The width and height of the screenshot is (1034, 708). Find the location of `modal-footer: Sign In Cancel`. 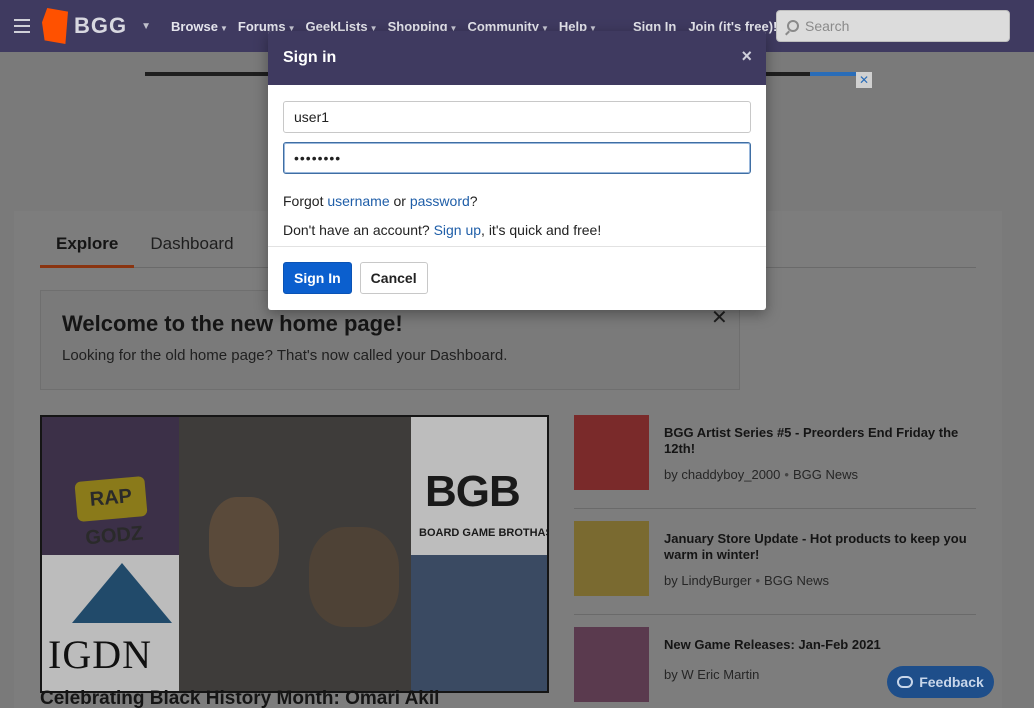

modal-footer: Sign In Cancel is located at coordinates (517, 278).